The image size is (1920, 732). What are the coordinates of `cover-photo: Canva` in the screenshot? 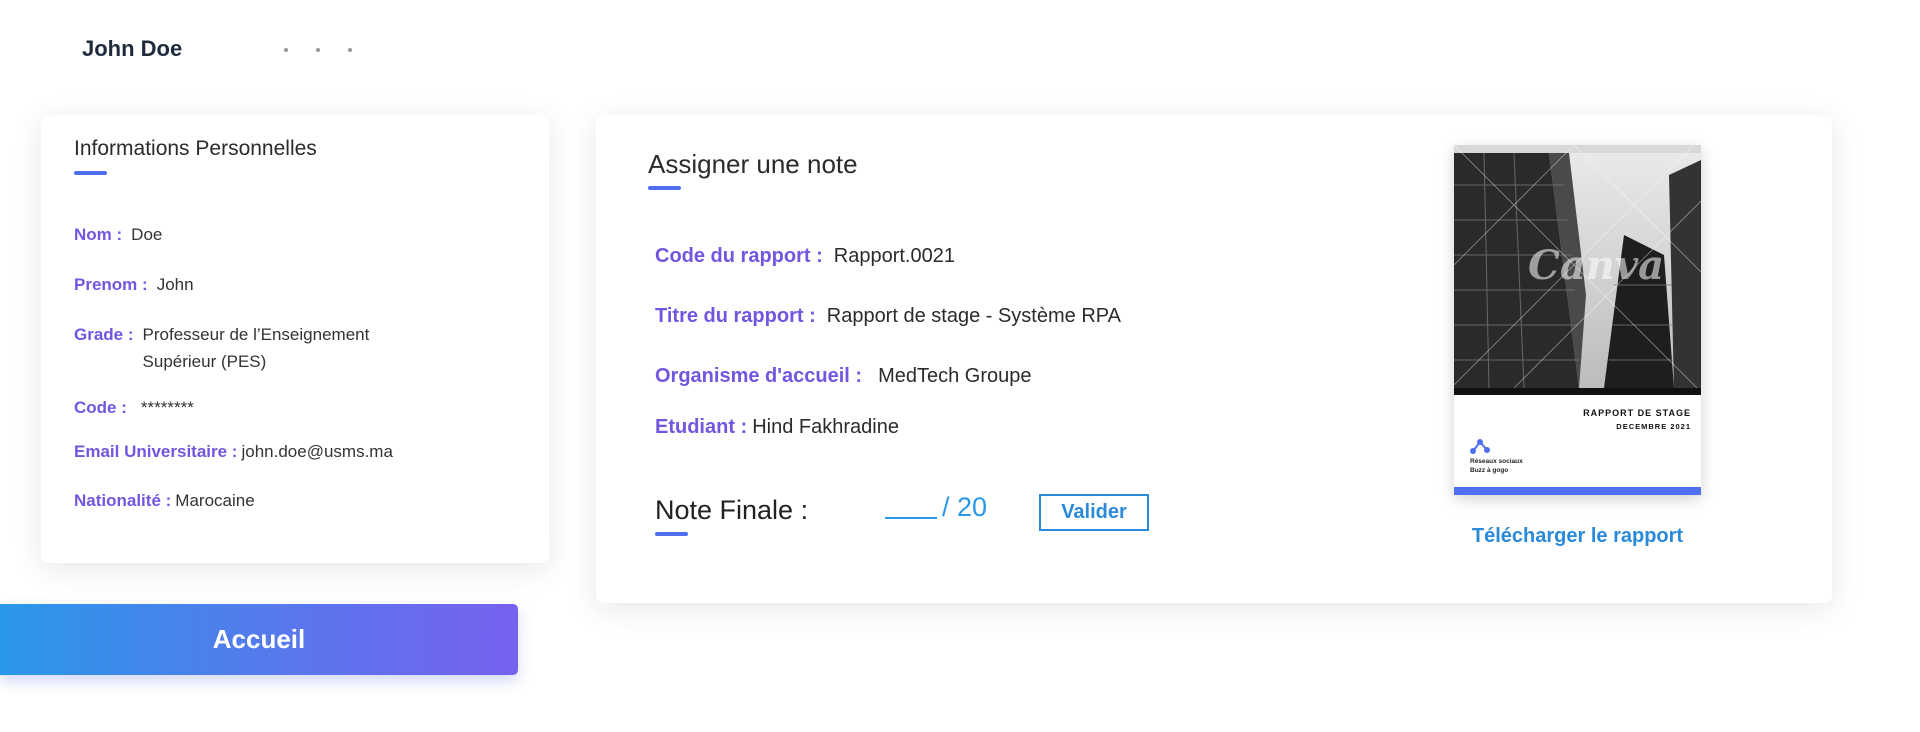 It's located at (1577, 266).